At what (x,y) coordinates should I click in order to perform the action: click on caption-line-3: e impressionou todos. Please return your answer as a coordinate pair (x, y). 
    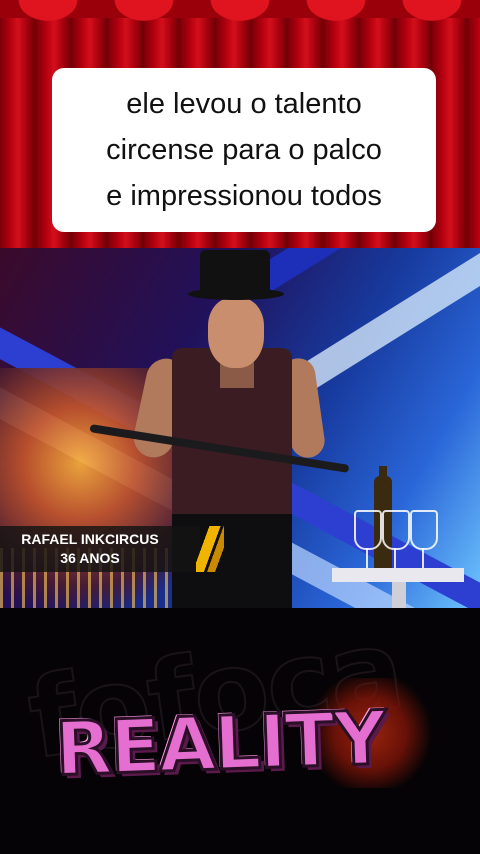
    Looking at the image, I should click on (244, 196).